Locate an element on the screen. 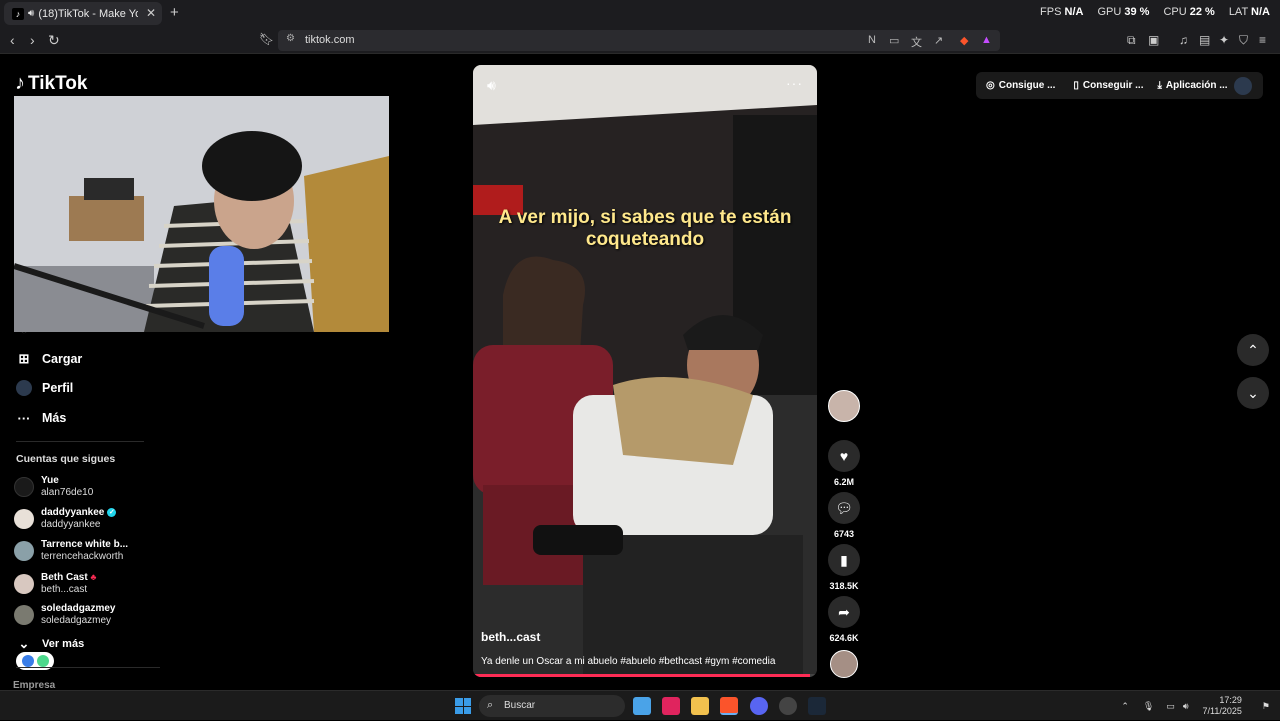 Image resolution: width=1280 pixels, height=721 pixels. account-handle: soledadgazmey is located at coordinates (76, 620).